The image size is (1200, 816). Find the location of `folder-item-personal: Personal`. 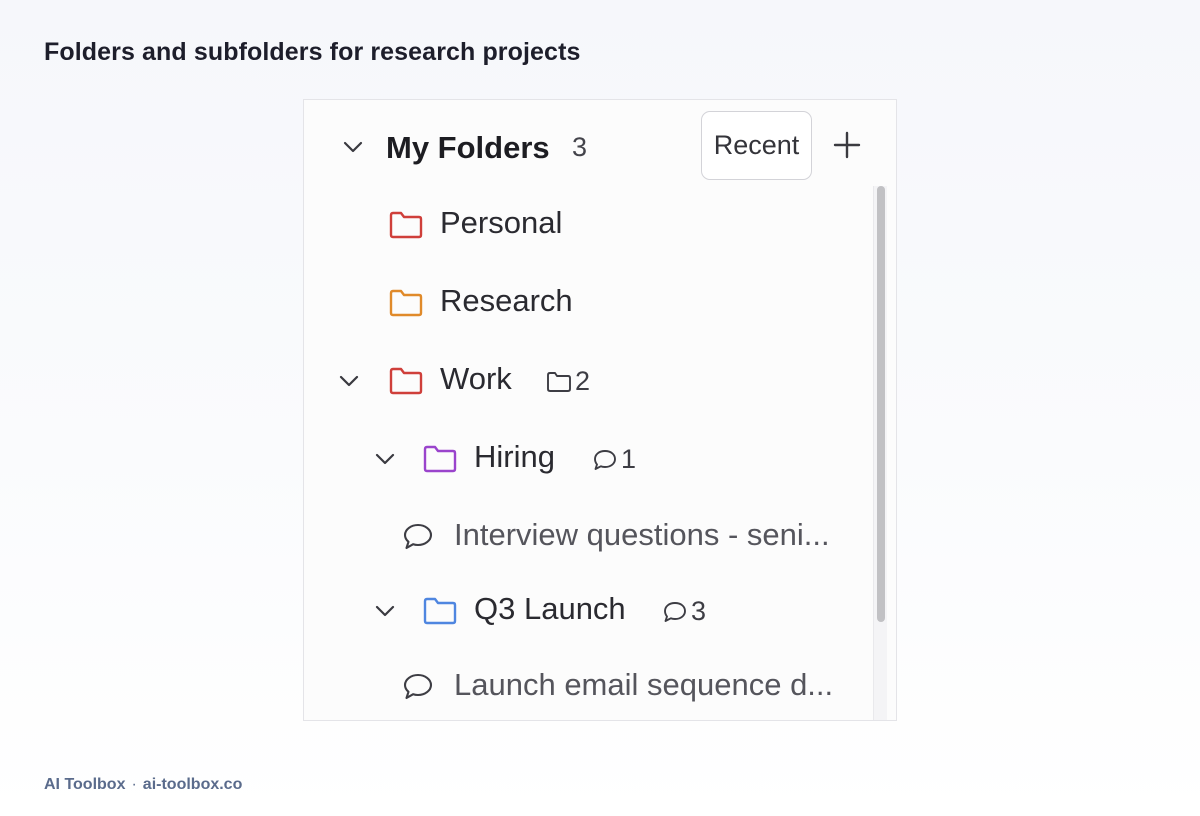

folder-item-personal: Personal is located at coordinates (587, 224).